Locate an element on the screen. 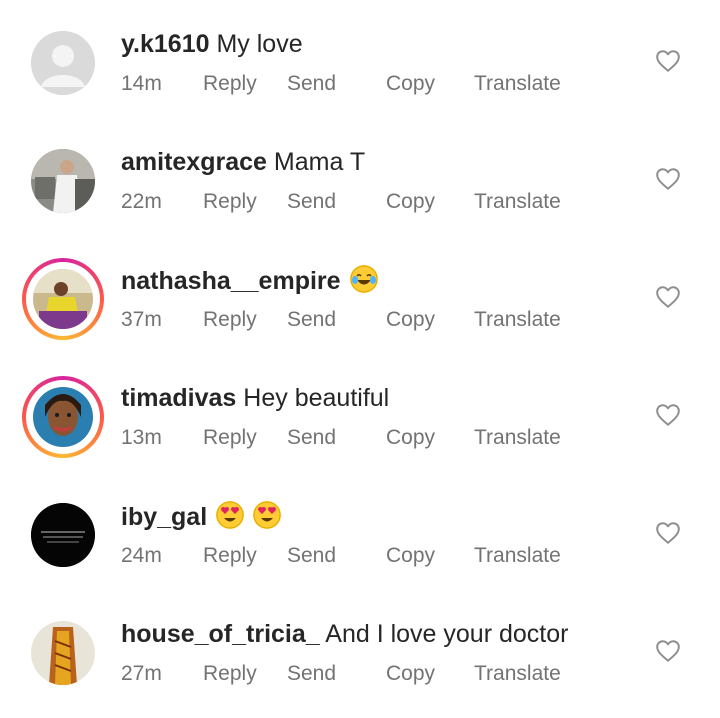 This screenshot has height=718, width=720. comment-text: Hey beautiful is located at coordinates (316, 398).